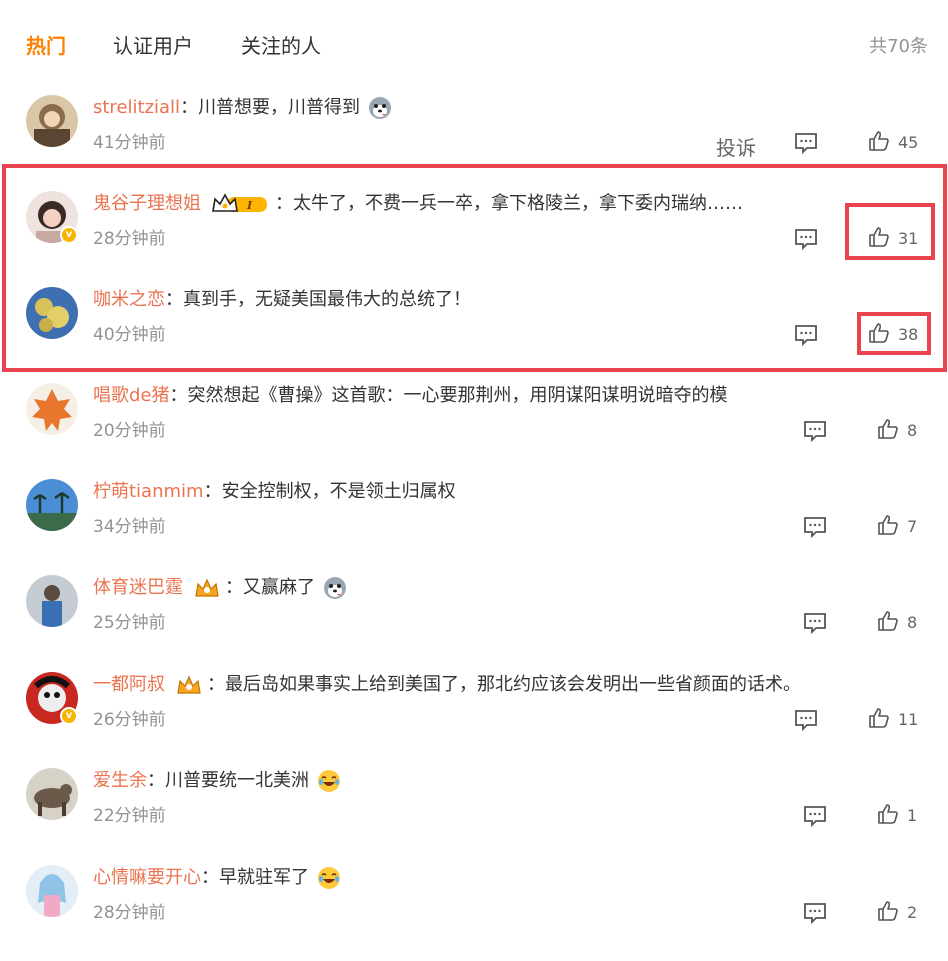  I want to click on comment-line: strelitziall：川普想要，川普得到, so click(242, 108).